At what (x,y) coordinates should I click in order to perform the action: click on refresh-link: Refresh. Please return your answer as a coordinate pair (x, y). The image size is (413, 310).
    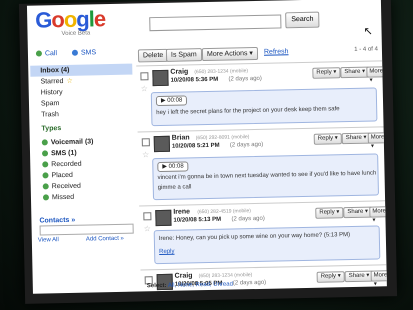
    Looking at the image, I should click on (276, 52).